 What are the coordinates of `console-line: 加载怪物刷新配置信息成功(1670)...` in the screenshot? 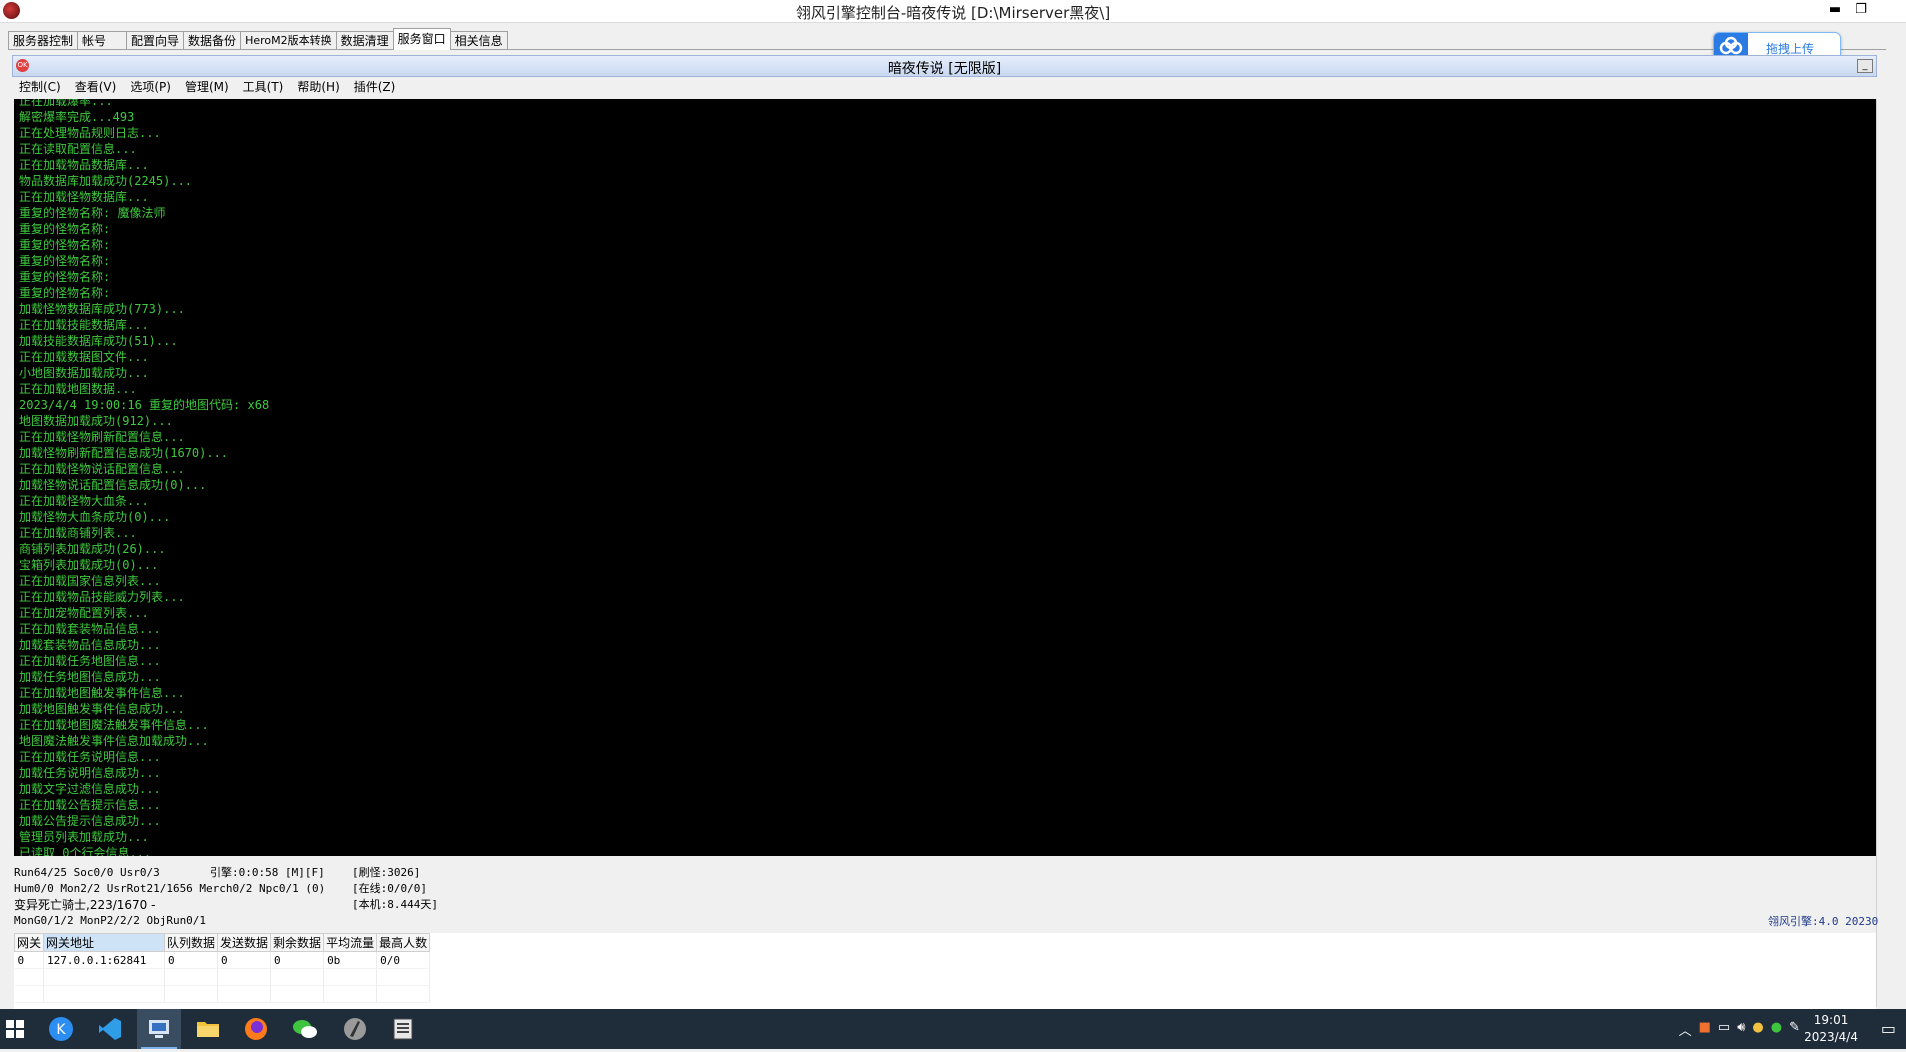 It's located at (124, 453).